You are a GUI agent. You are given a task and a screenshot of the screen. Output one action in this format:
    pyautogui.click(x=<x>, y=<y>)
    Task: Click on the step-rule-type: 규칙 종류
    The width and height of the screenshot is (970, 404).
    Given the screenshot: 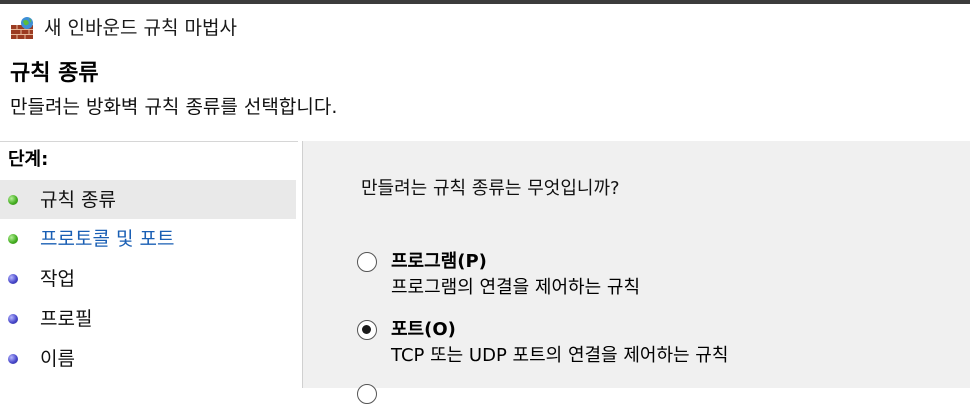 What is the action you would take?
    pyautogui.click(x=148, y=199)
    